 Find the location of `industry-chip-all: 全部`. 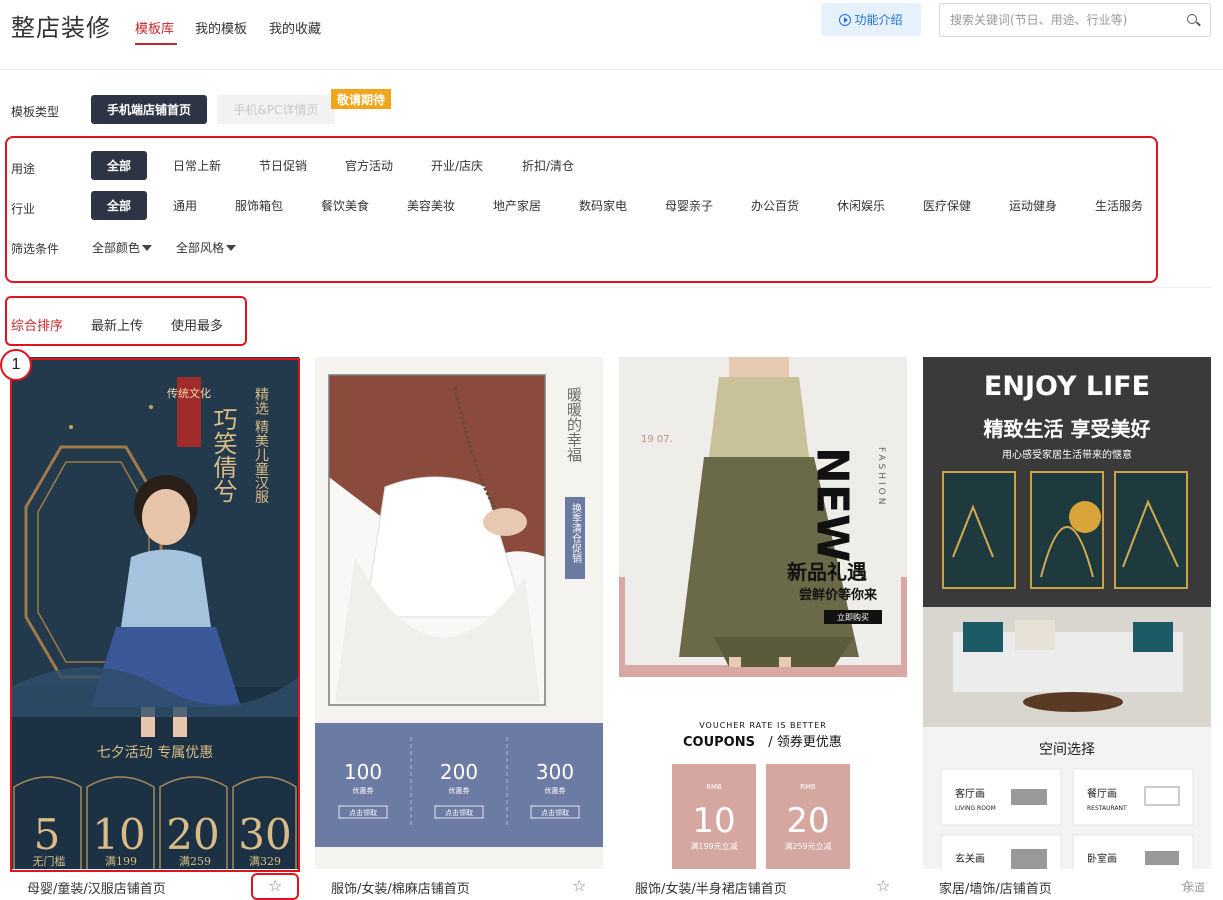

industry-chip-all: 全部 is located at coordinates (119, 205).